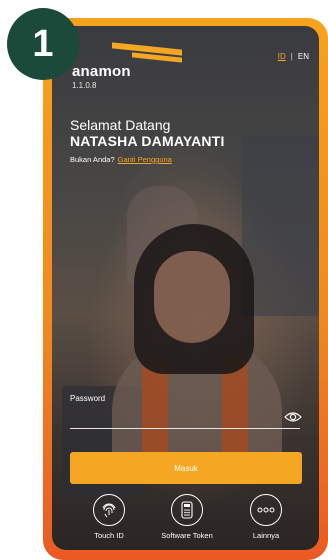  I want to click on more-options-label: Lainnya, so click(266, 535).